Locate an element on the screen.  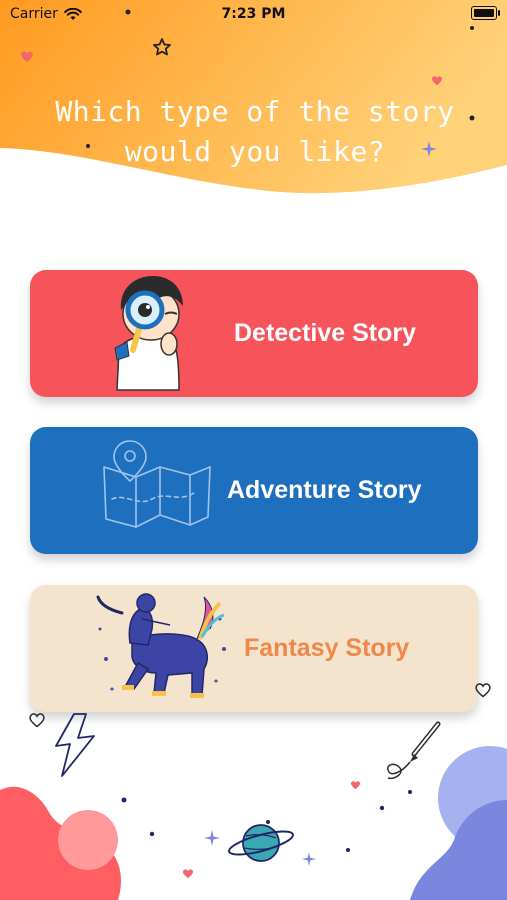
battery-icon is located at coordinates (485, 13).